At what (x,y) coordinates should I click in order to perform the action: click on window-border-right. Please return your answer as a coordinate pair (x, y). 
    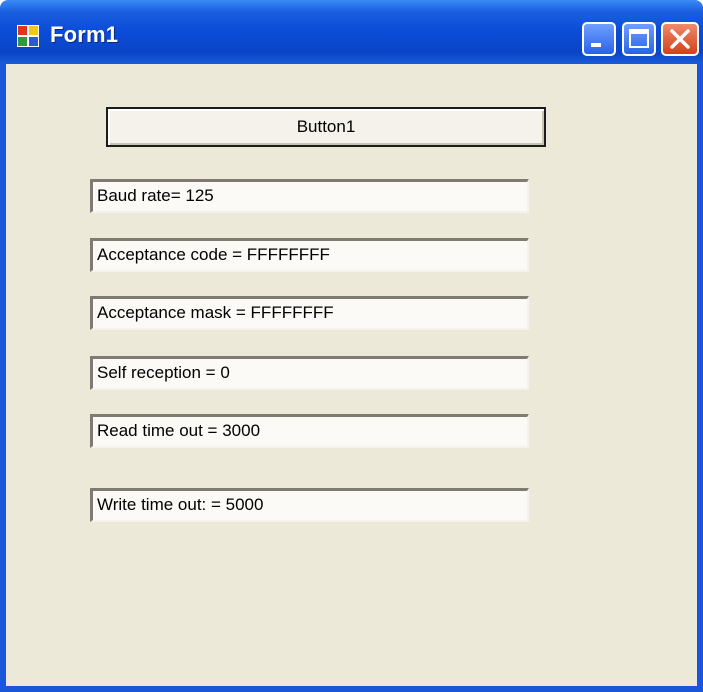
    Looking at the image, I should click on (700, 378).